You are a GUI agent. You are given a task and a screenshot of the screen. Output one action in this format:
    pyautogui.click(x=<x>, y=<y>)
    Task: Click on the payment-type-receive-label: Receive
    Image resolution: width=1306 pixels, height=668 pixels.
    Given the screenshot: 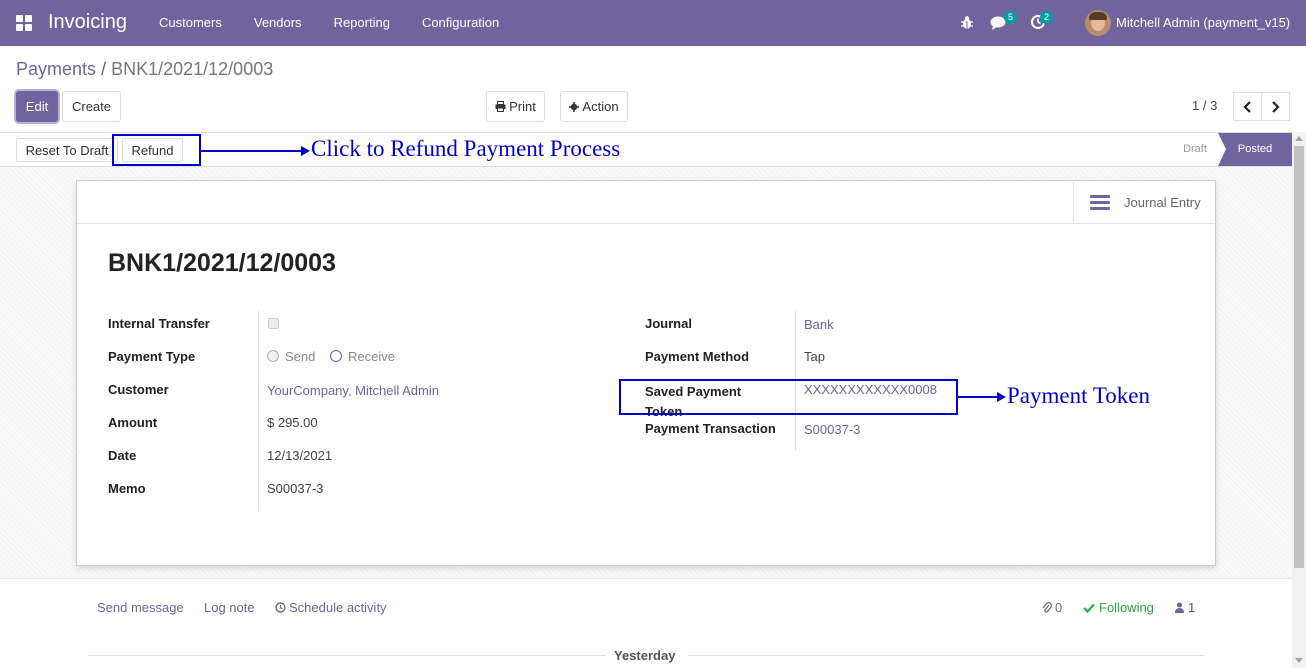 What is the action you would take?
    pyautogui.click(x=371, y=356)
    